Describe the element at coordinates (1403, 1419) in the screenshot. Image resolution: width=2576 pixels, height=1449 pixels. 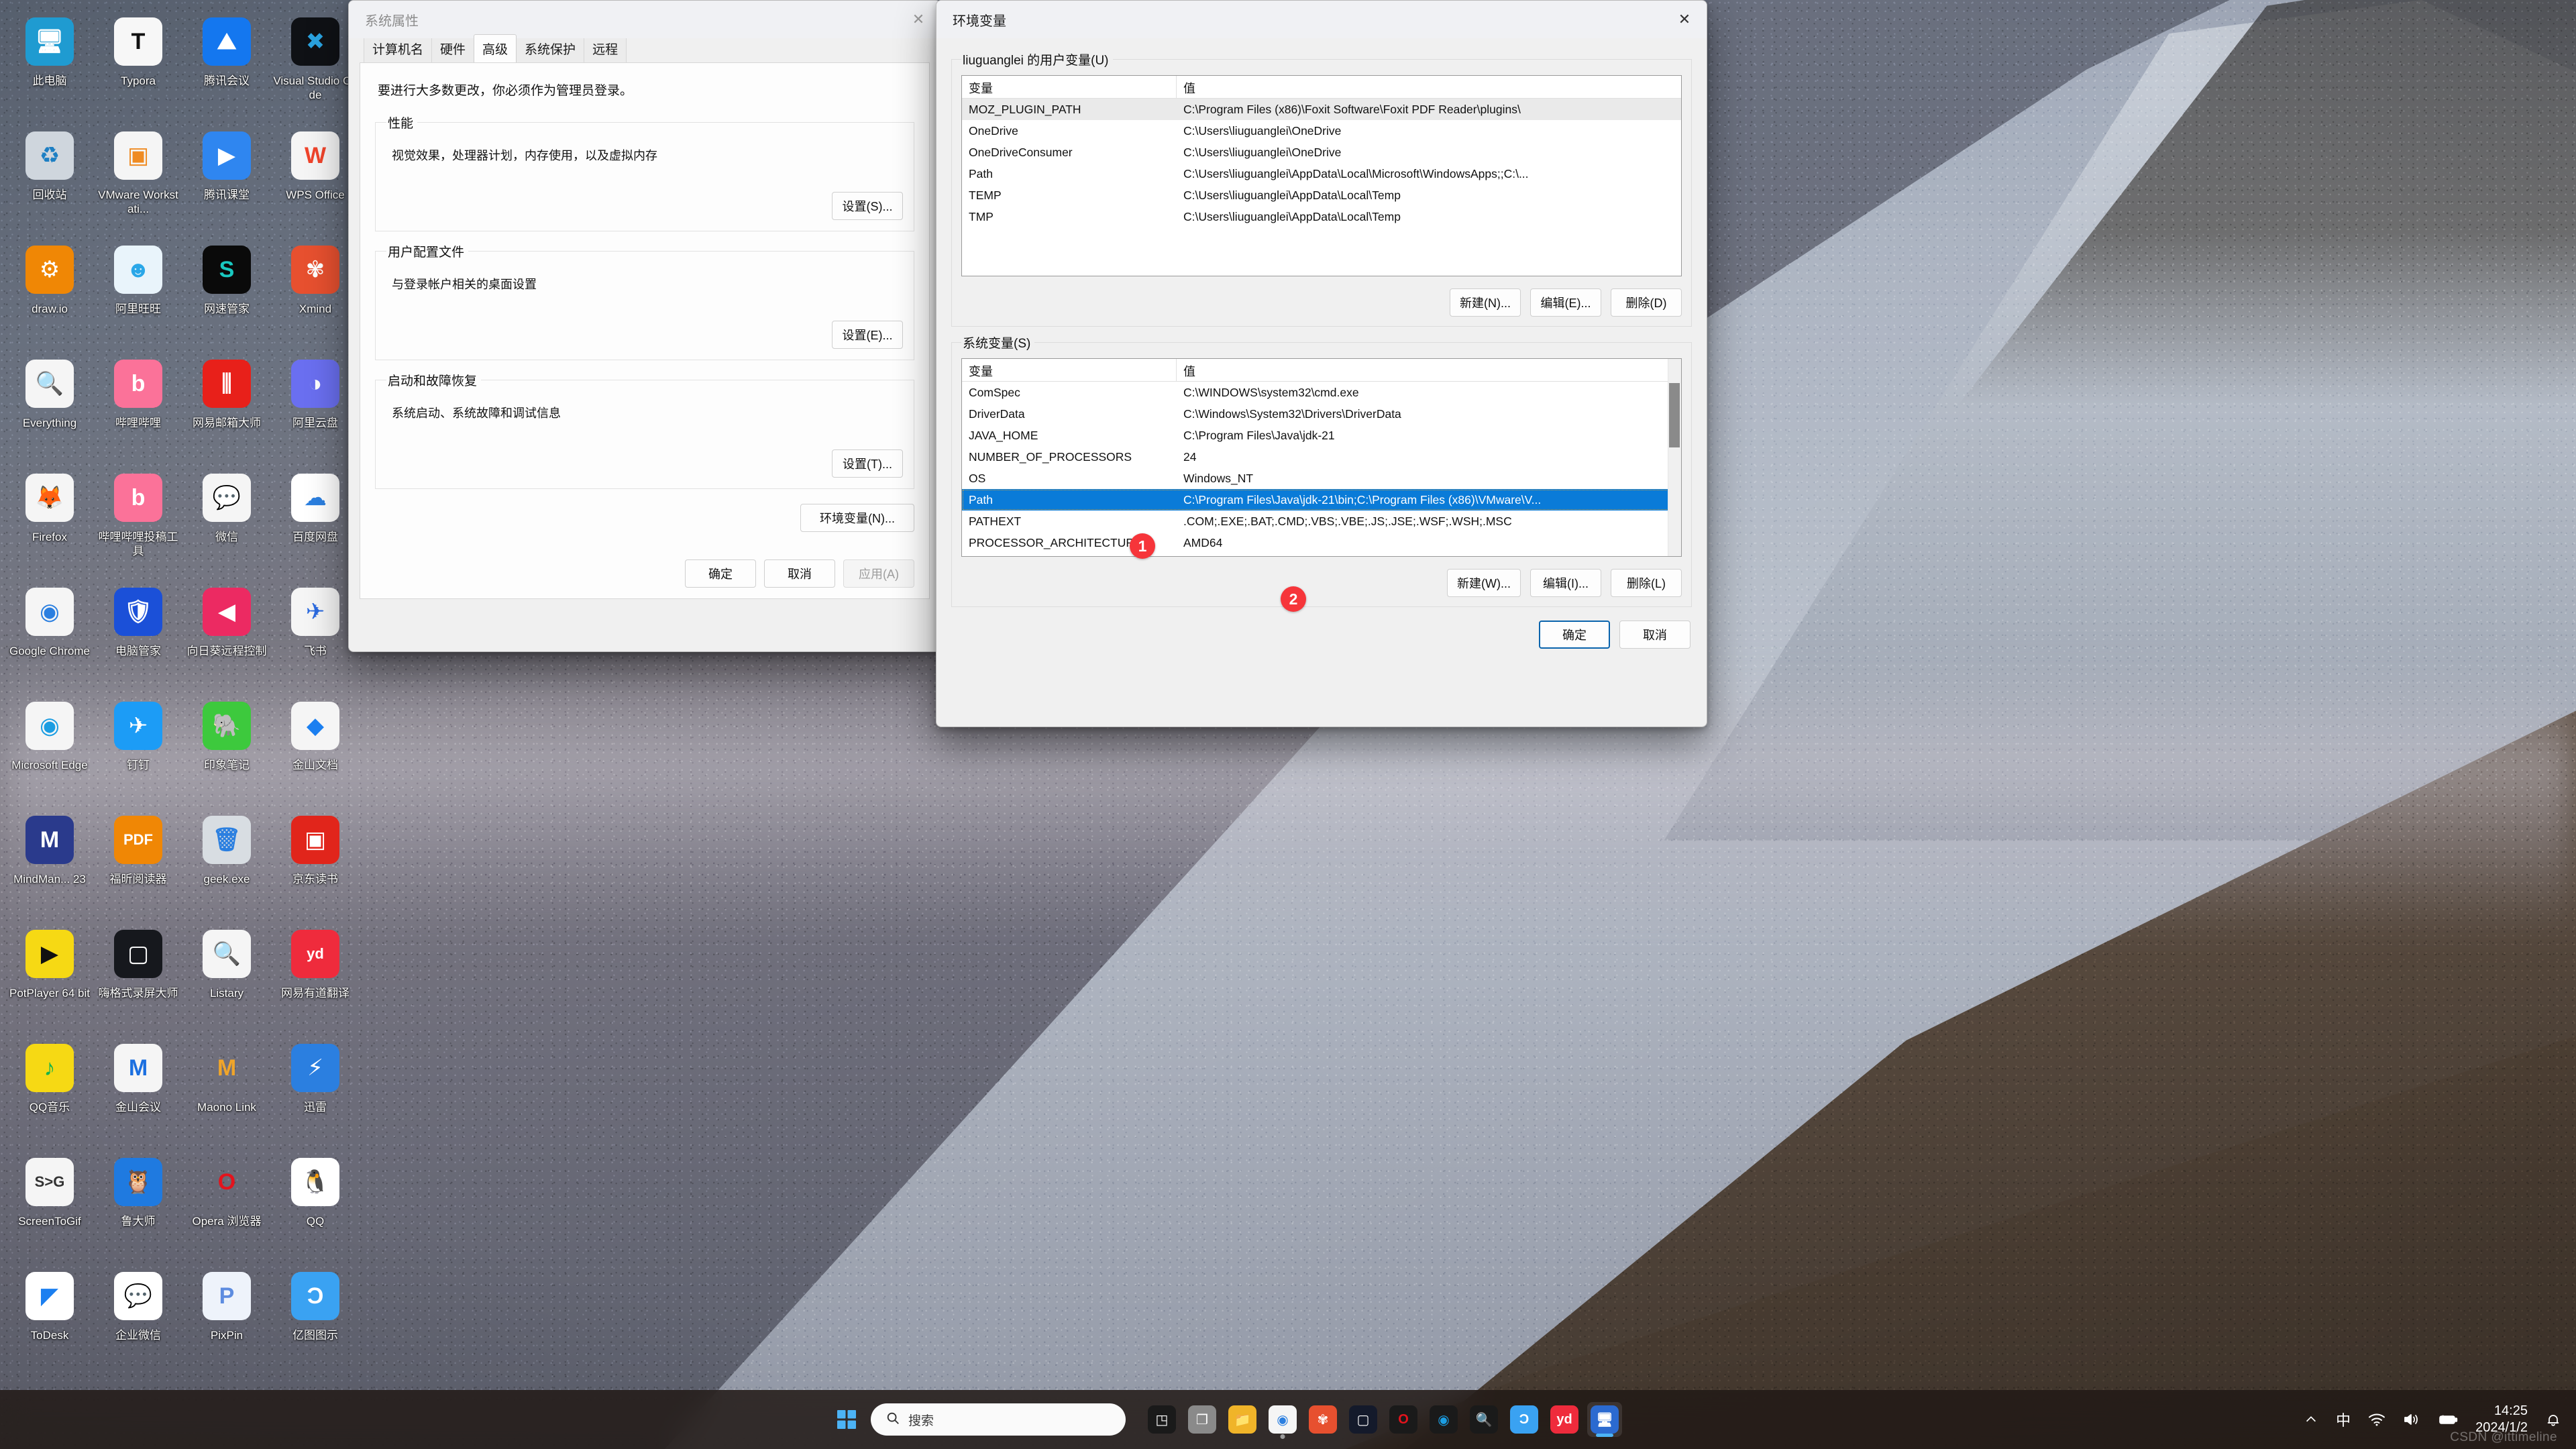
I see `taskbar-app-opera-browser: O` at that location.